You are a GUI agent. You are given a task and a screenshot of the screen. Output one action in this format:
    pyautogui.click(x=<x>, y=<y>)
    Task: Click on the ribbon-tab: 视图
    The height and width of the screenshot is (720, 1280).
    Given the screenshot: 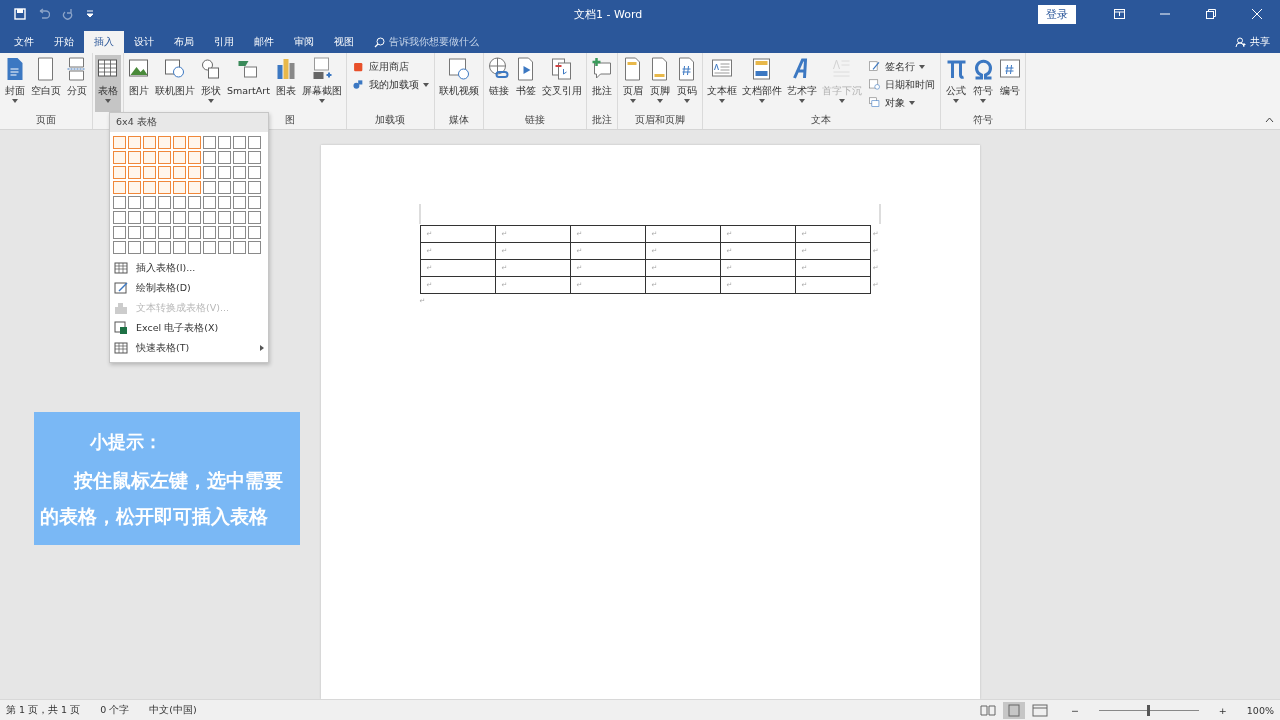 What is the action you would take?
    pyautogui.click(x=344, y=42)
    